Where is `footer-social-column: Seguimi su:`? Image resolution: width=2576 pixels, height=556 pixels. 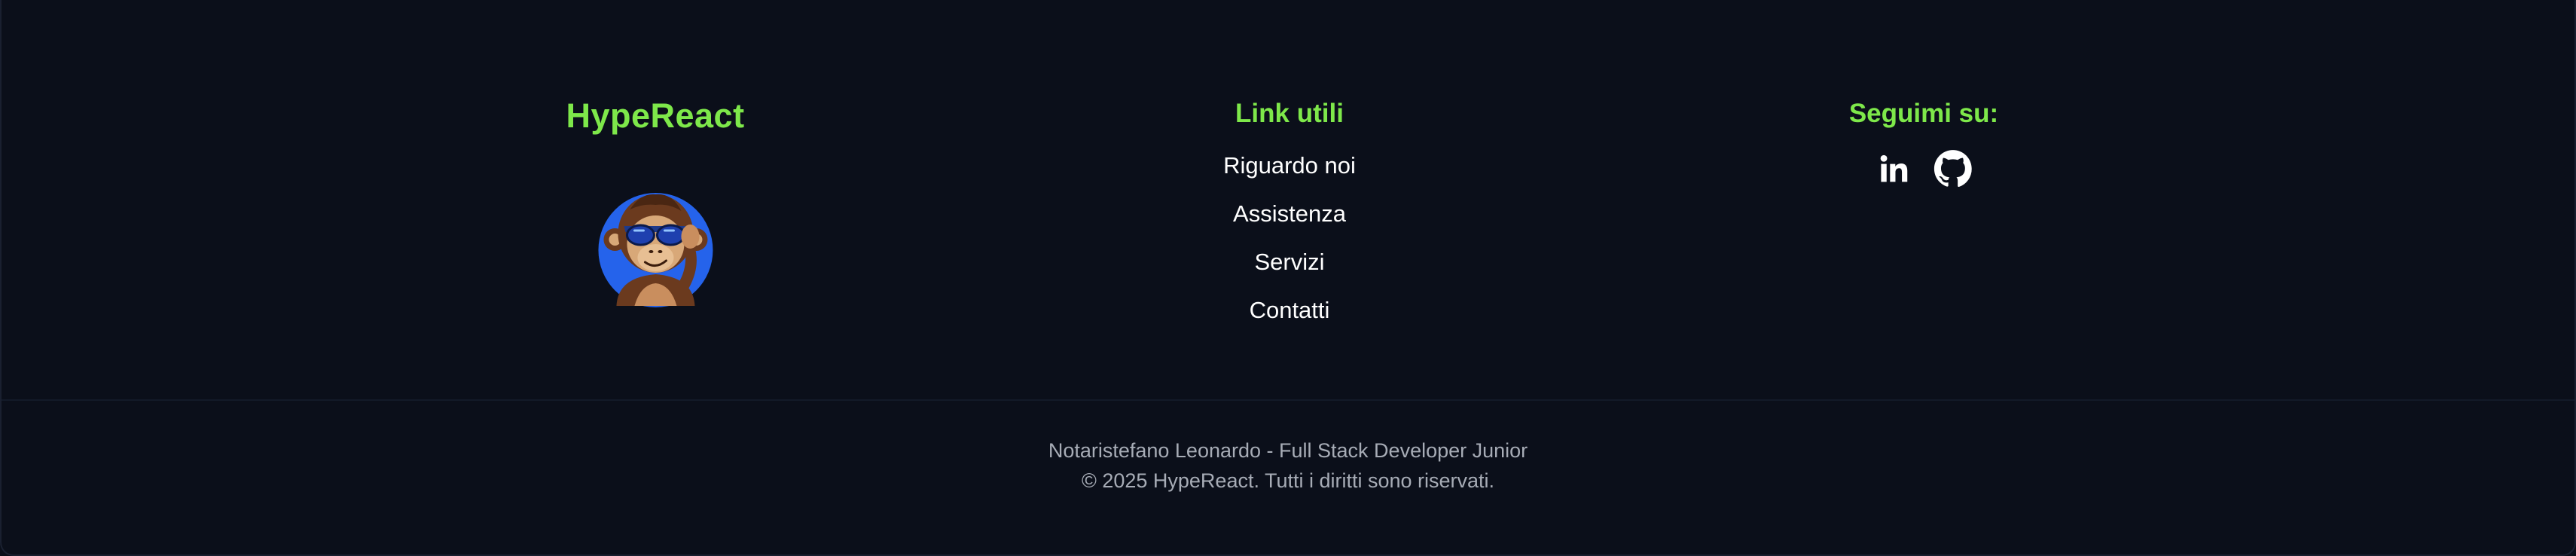
footer-social-column: Seguimi su: is located at coordinates (1923, 141).